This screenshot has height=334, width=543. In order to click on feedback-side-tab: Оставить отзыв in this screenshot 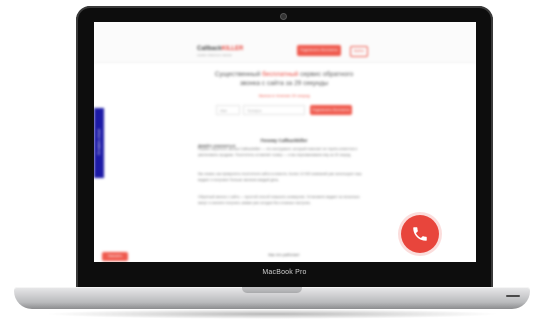, I will do `click(99, 143)`.